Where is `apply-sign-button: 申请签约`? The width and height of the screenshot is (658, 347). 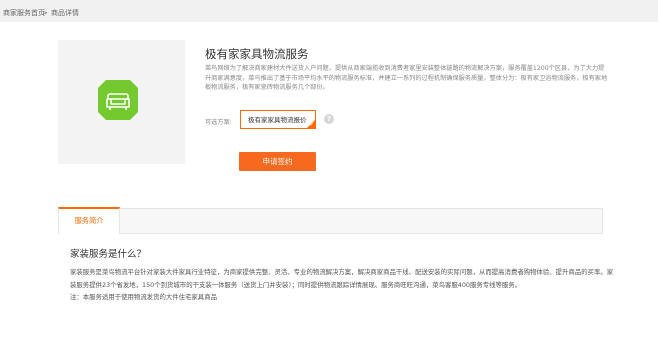 apply-sign-button: 申请签约 is located at coordinates (277, 161).